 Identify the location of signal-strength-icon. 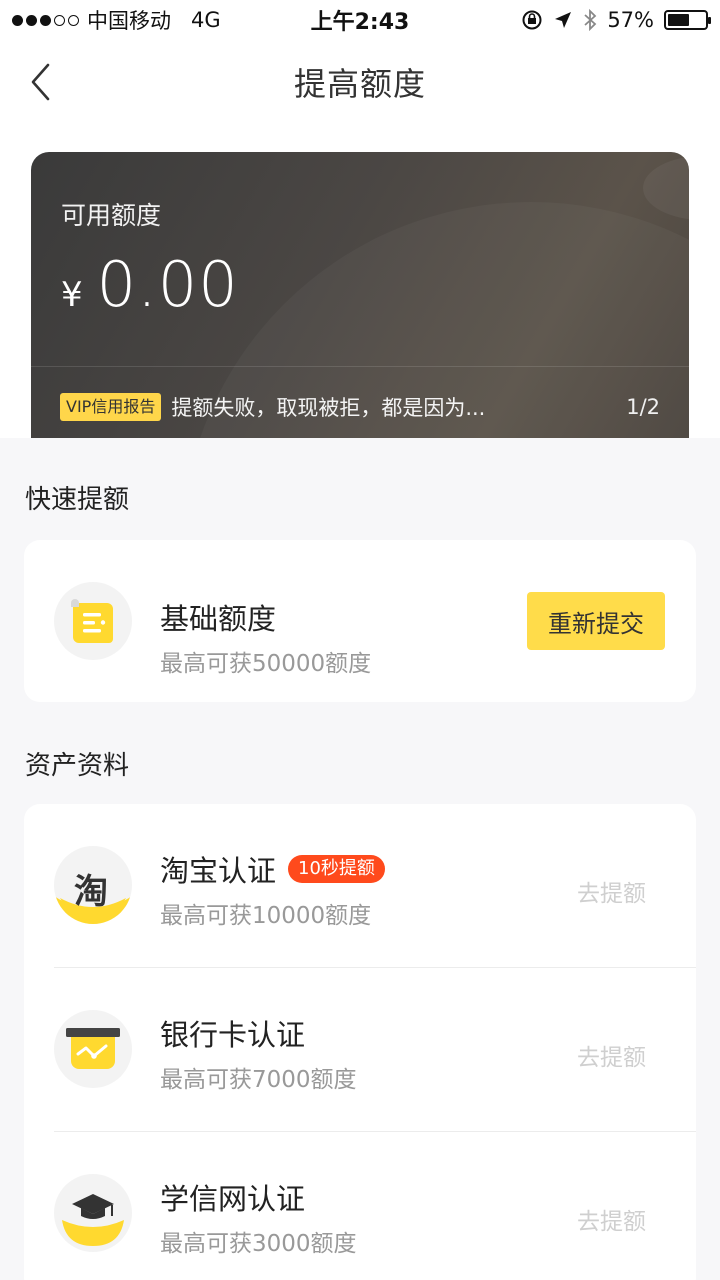
(45, 20).